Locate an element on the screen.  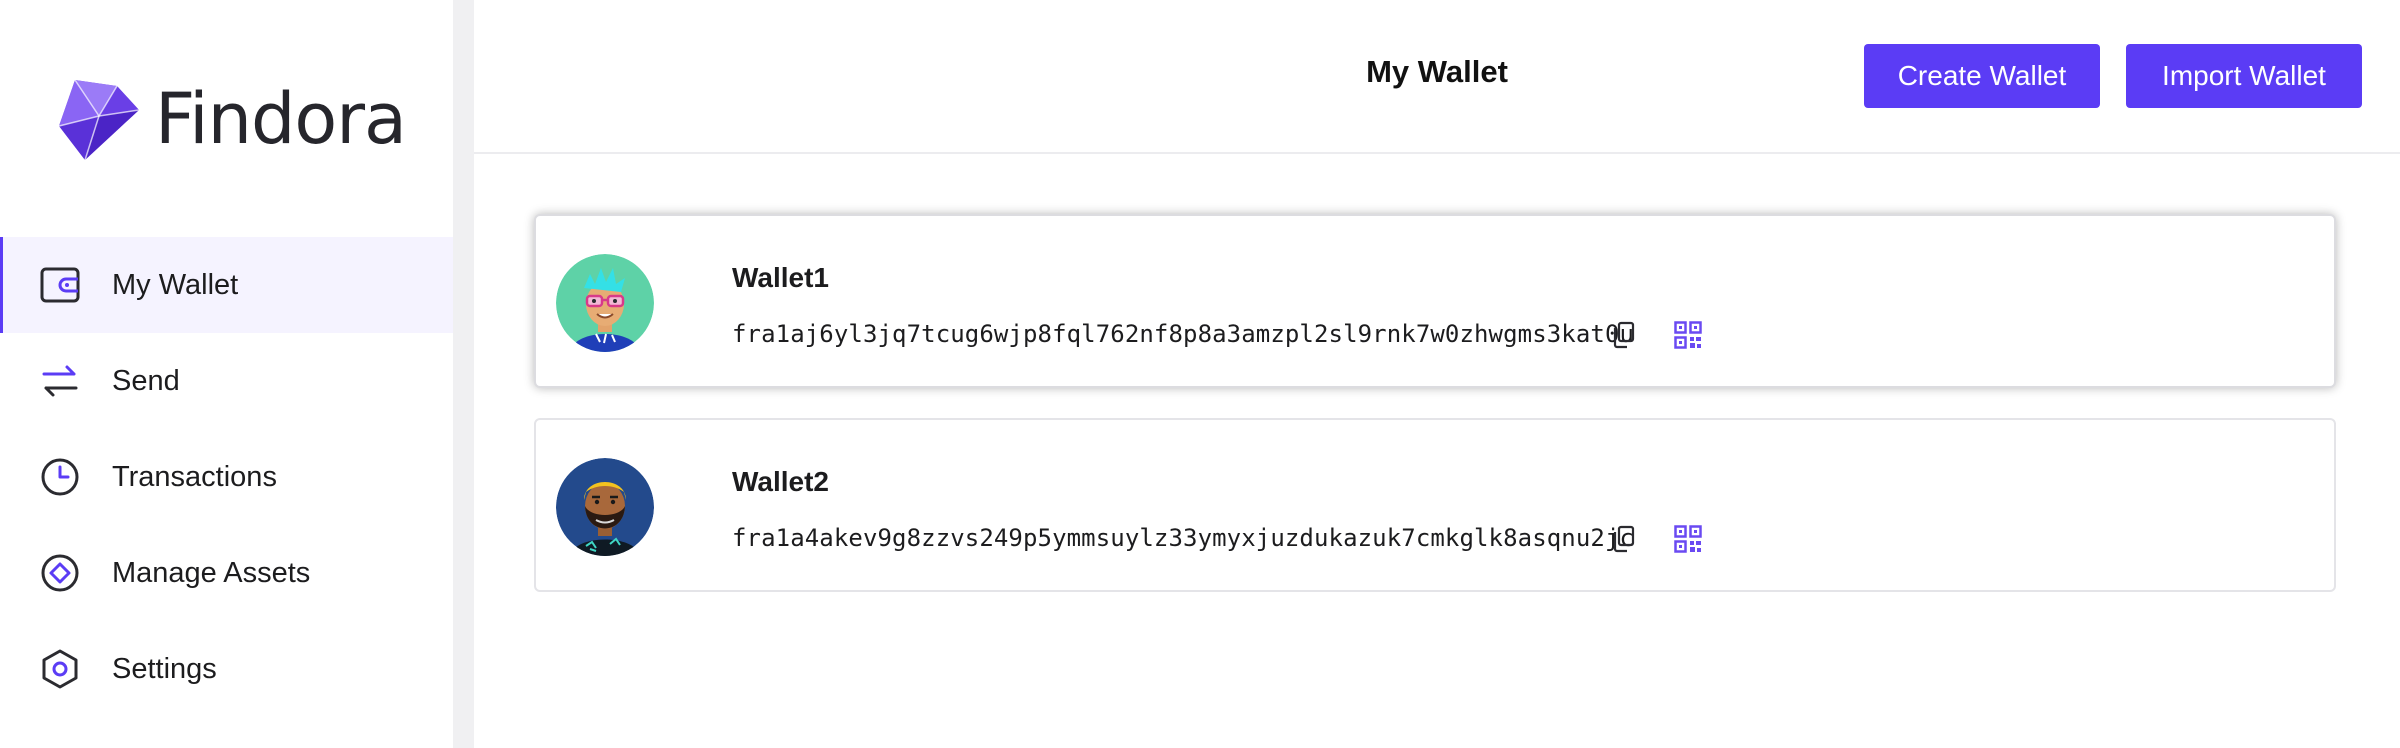
sidebar-item-label: Transactions is located at coordinates (194, 476).